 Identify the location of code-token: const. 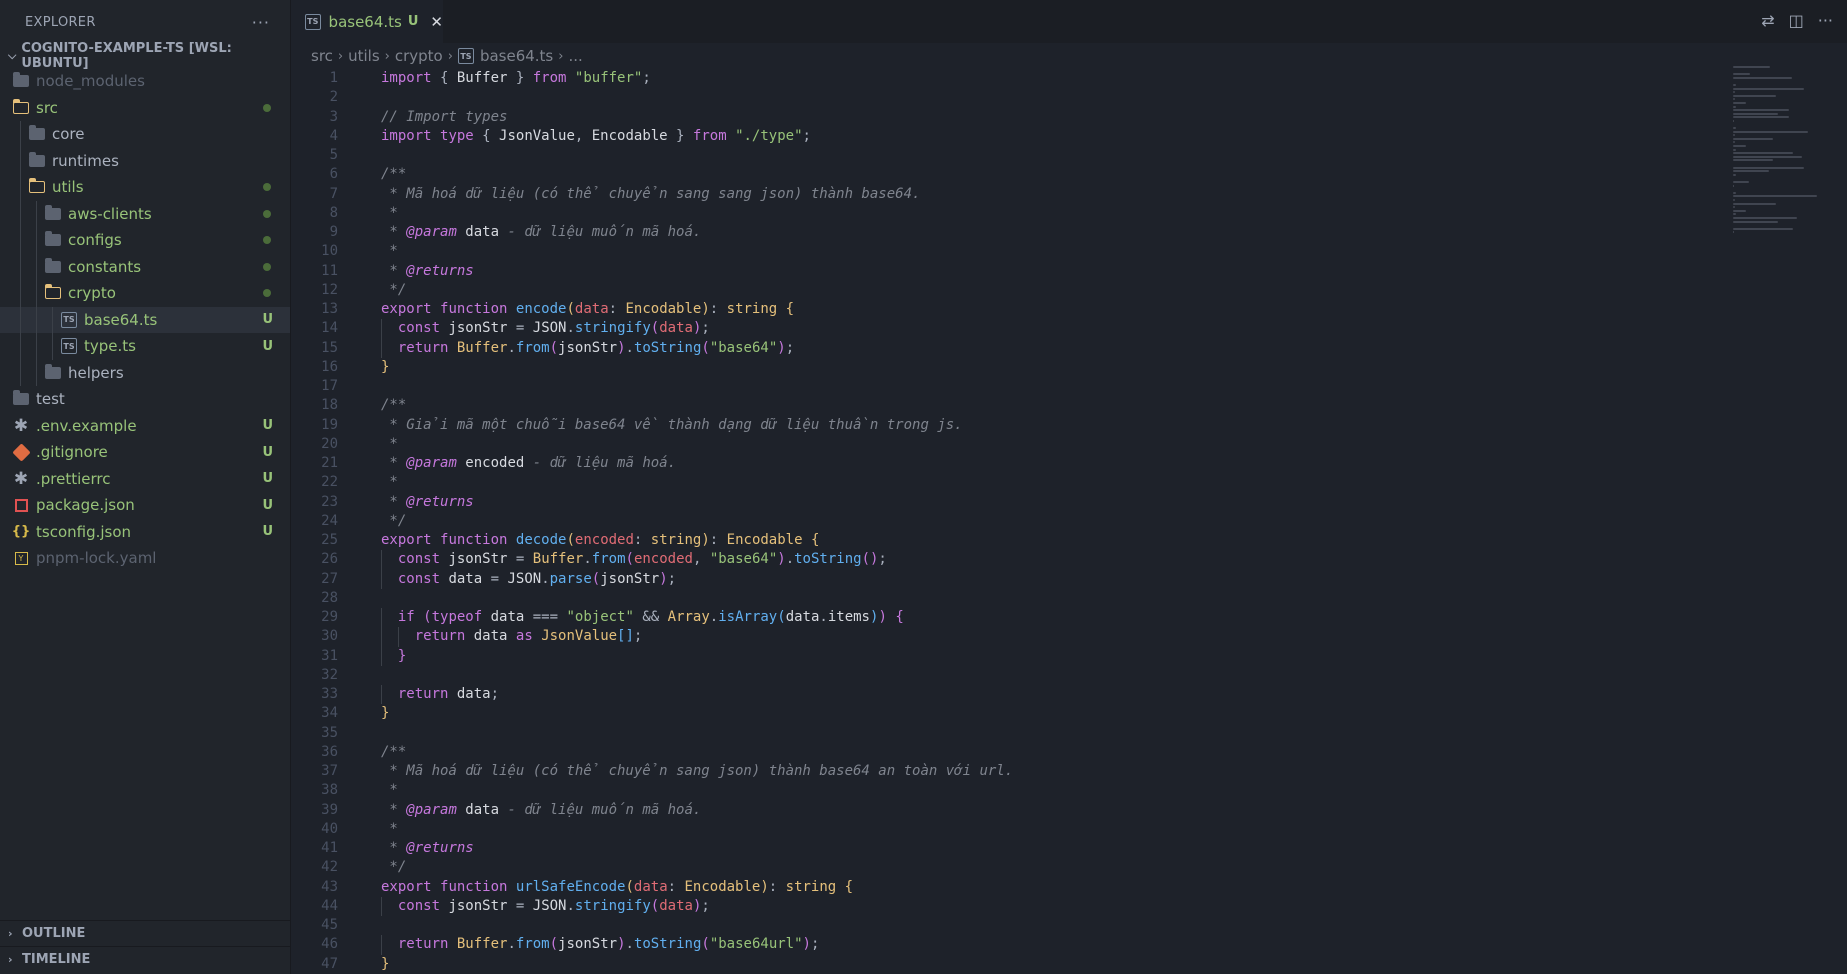
(419, 328).